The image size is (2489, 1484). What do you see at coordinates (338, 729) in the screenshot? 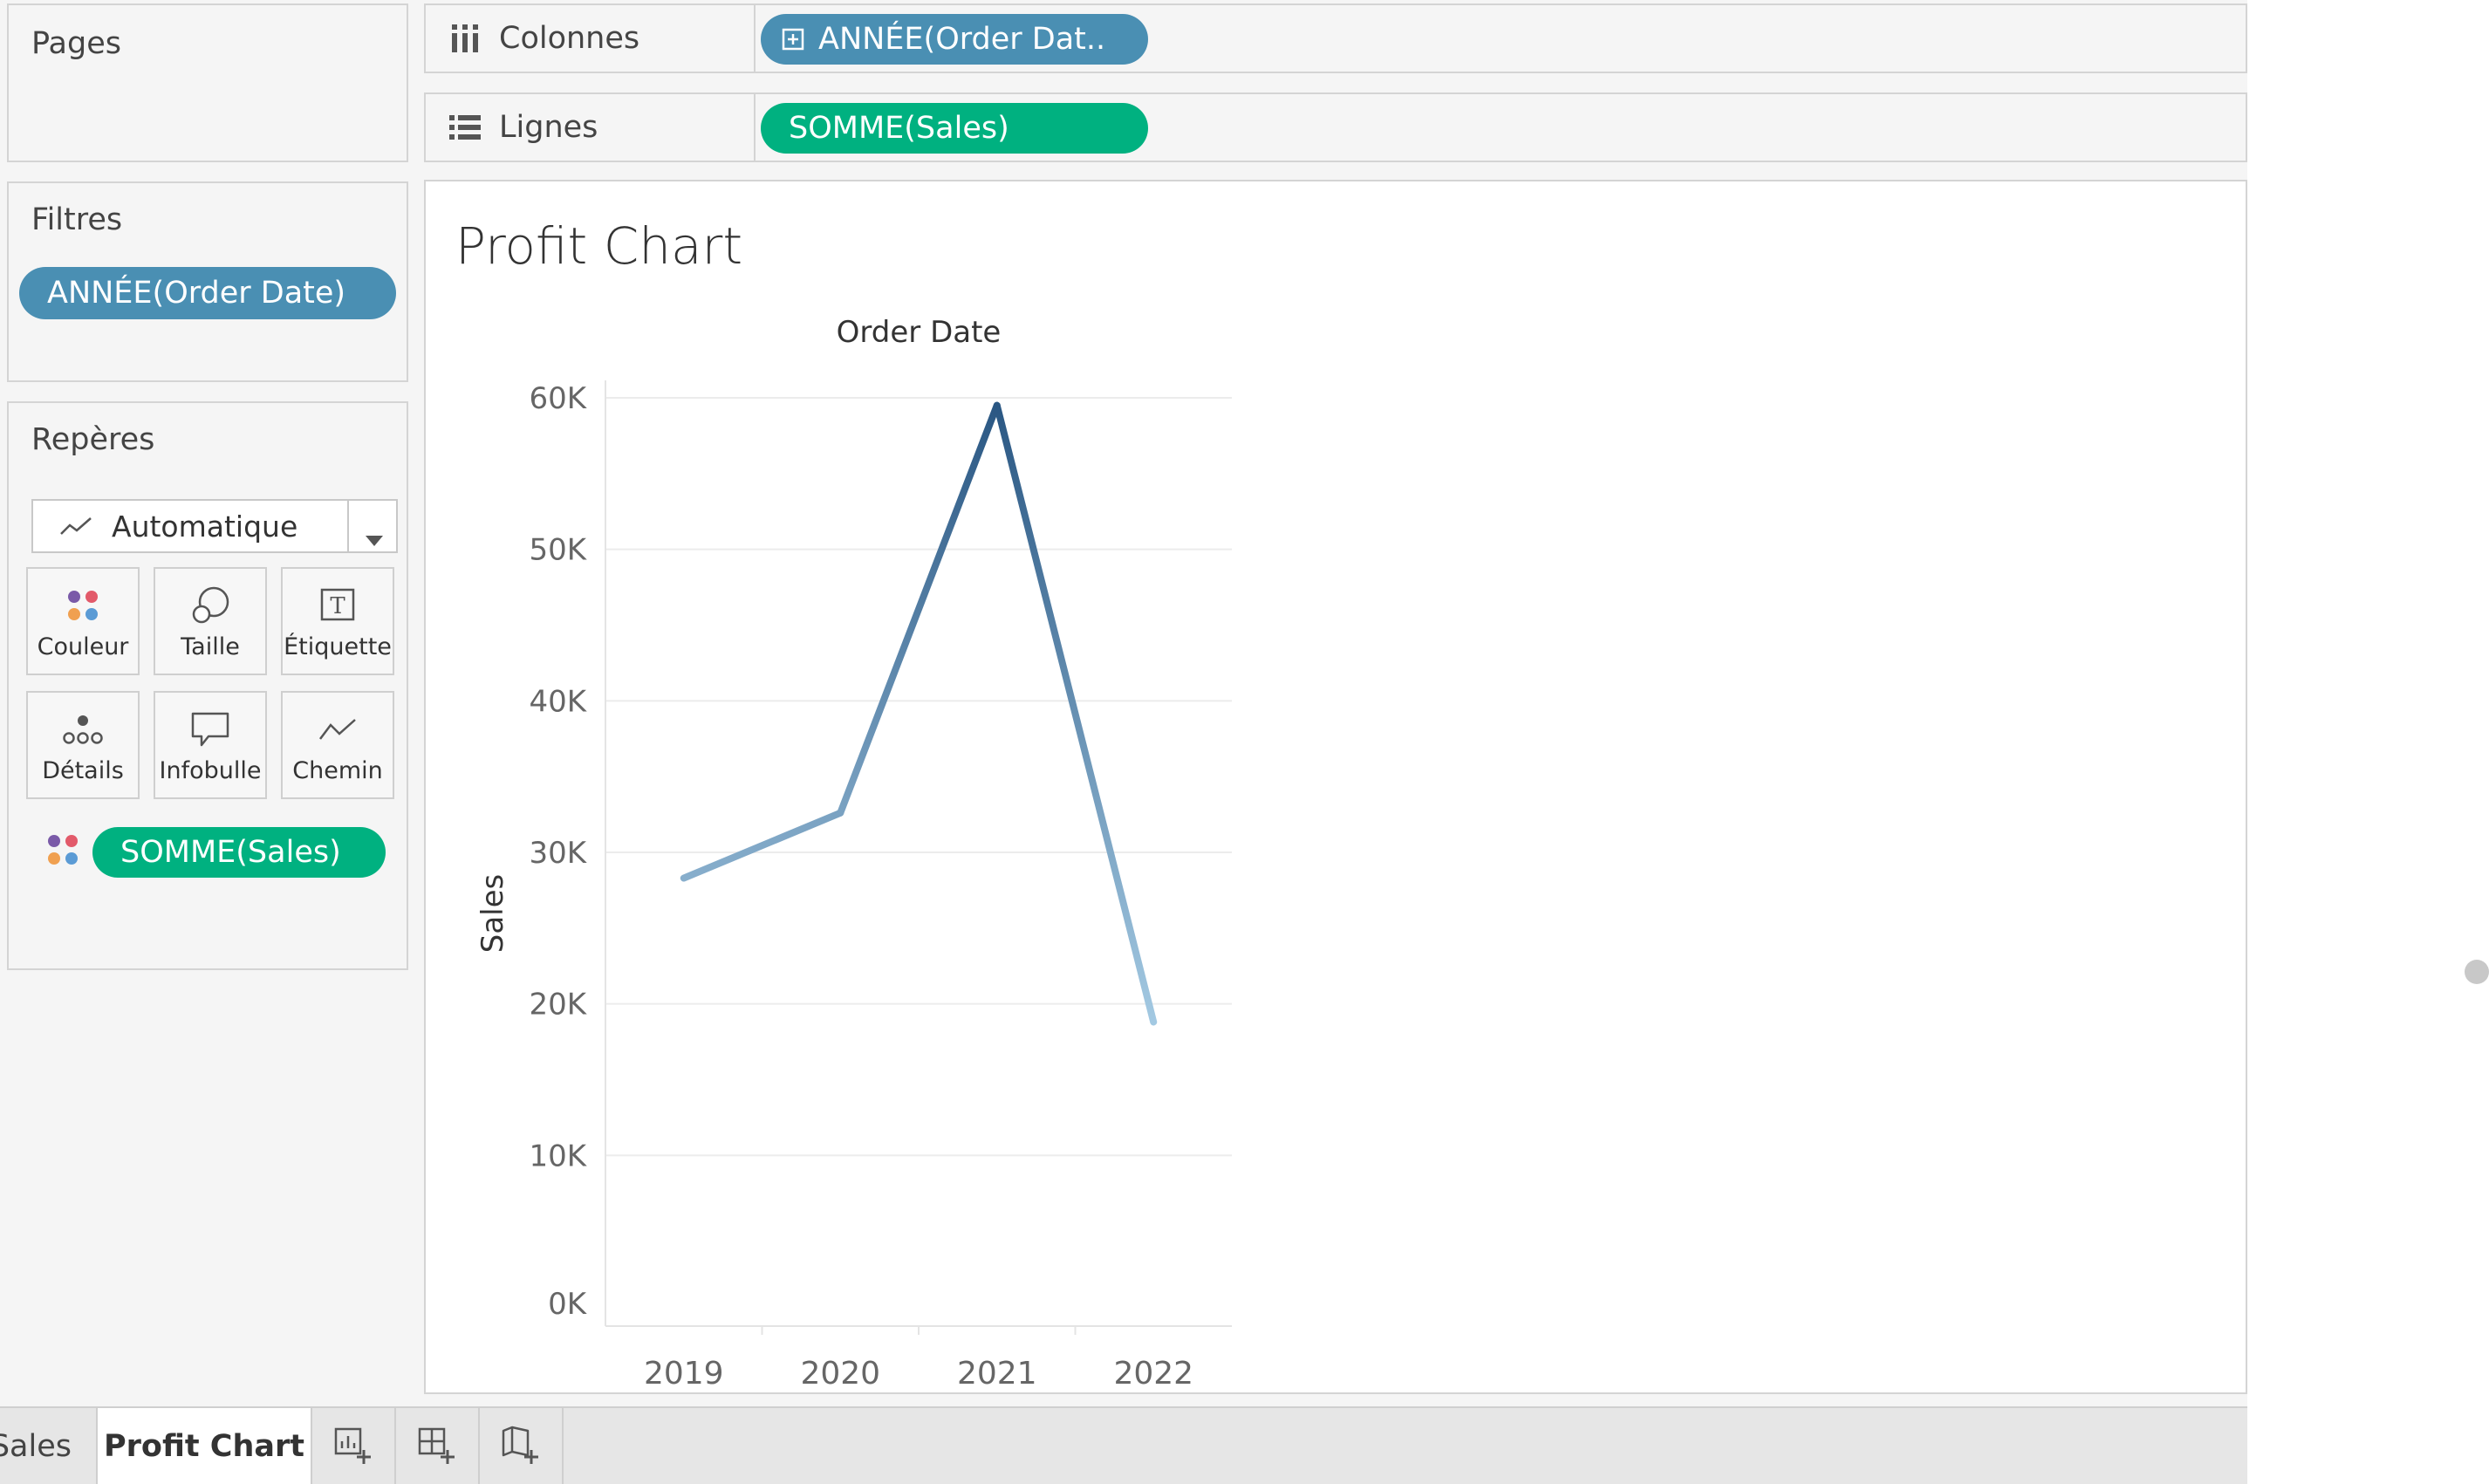
I see `path-line-icon` at bounding box center [338, 729].